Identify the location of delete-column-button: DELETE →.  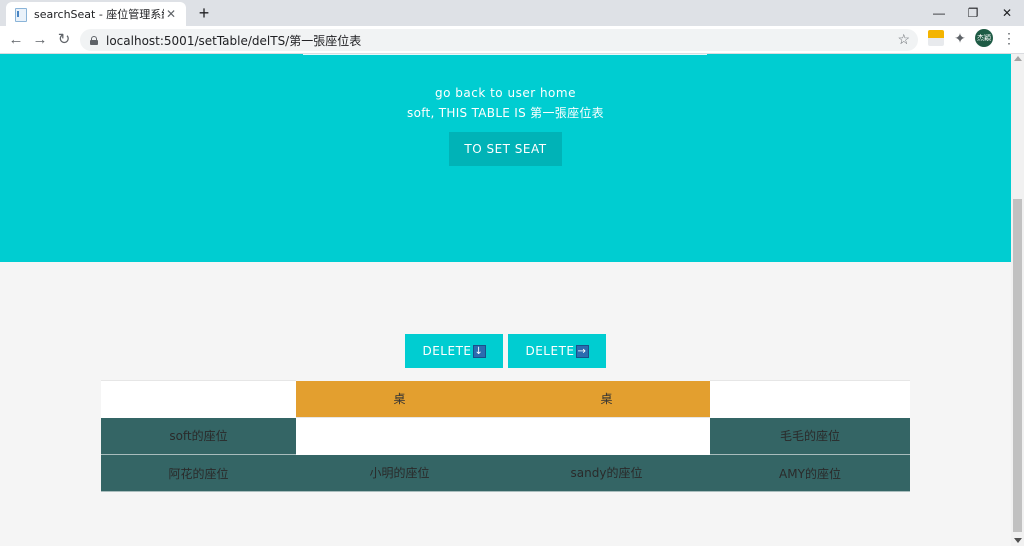
(557, 351).